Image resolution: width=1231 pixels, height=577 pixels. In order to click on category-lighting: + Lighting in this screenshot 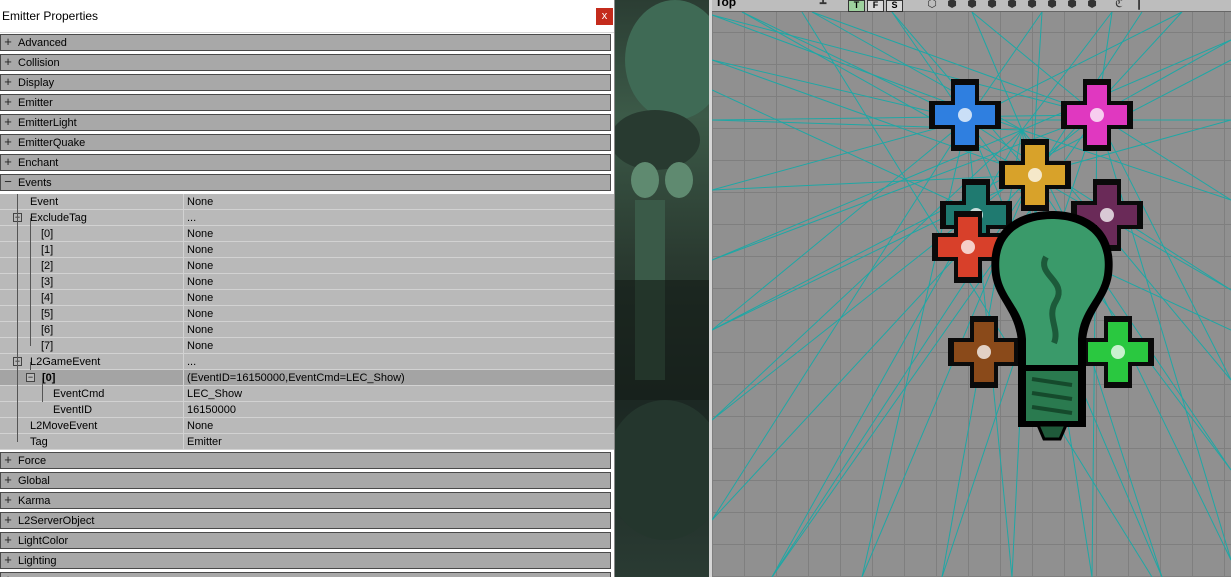, I will do `click(305, 560)`.